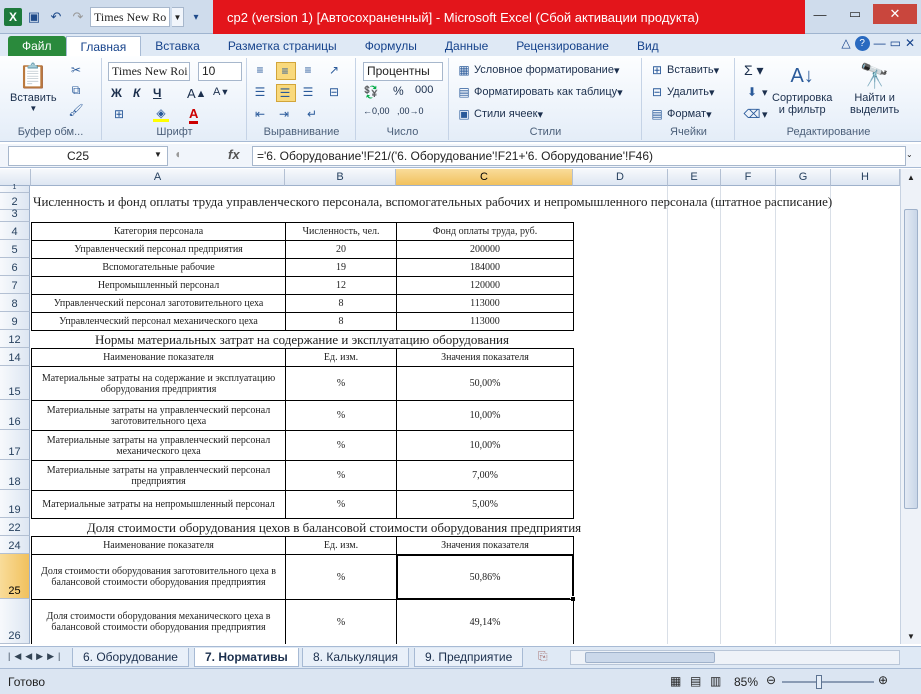  I want to click on row-header: 17, so click(15, 445).